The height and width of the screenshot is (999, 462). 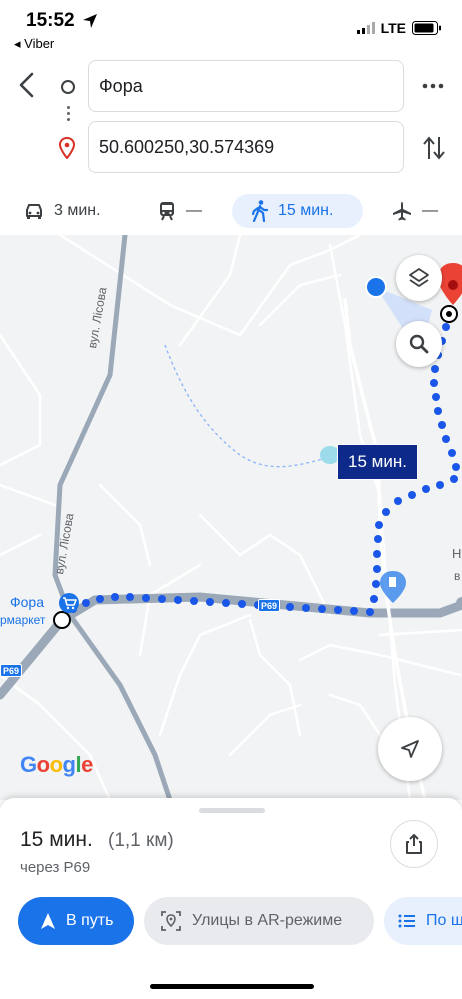 What do you see at coordinates (50, 20) in the screenshot?
I see `status-time: 15:52` at bounding box center [50, 20].